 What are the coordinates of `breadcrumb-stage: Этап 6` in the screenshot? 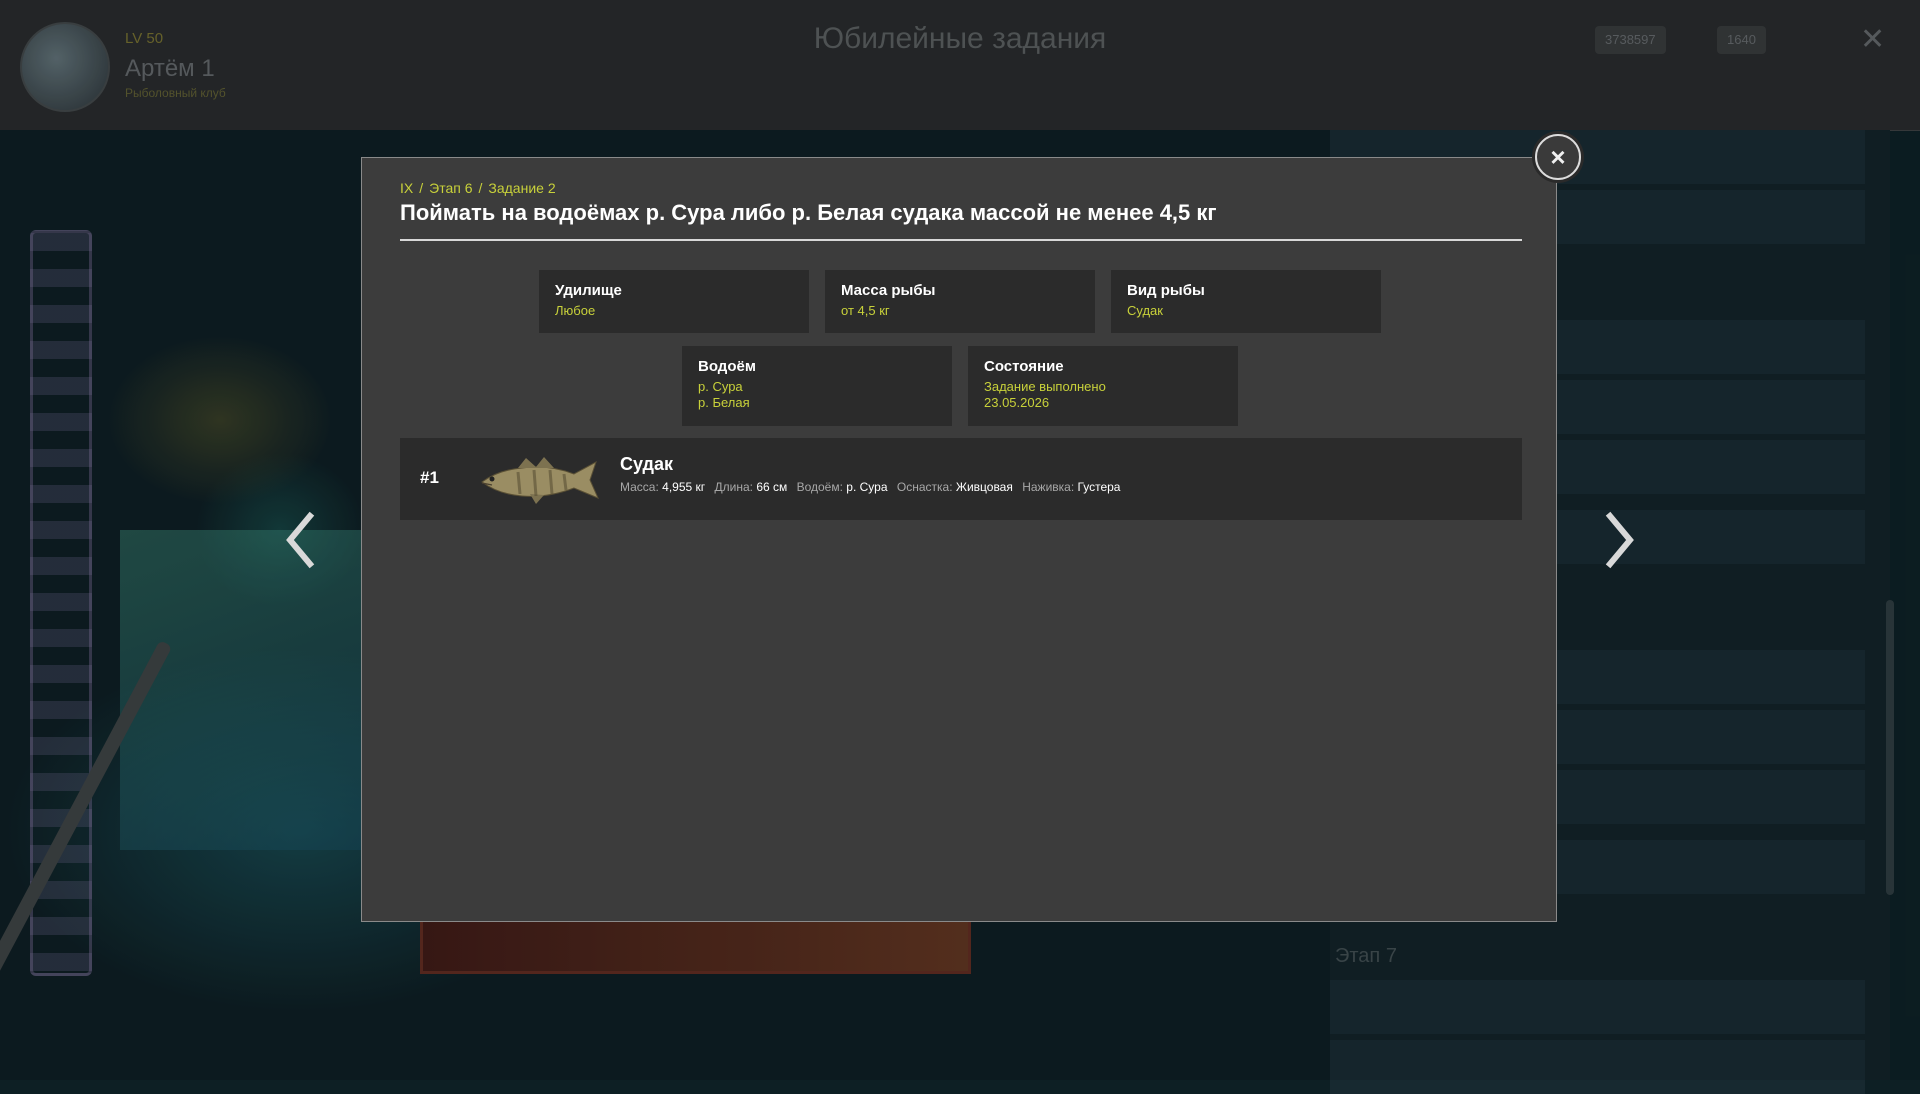 It's located at (450, 188).